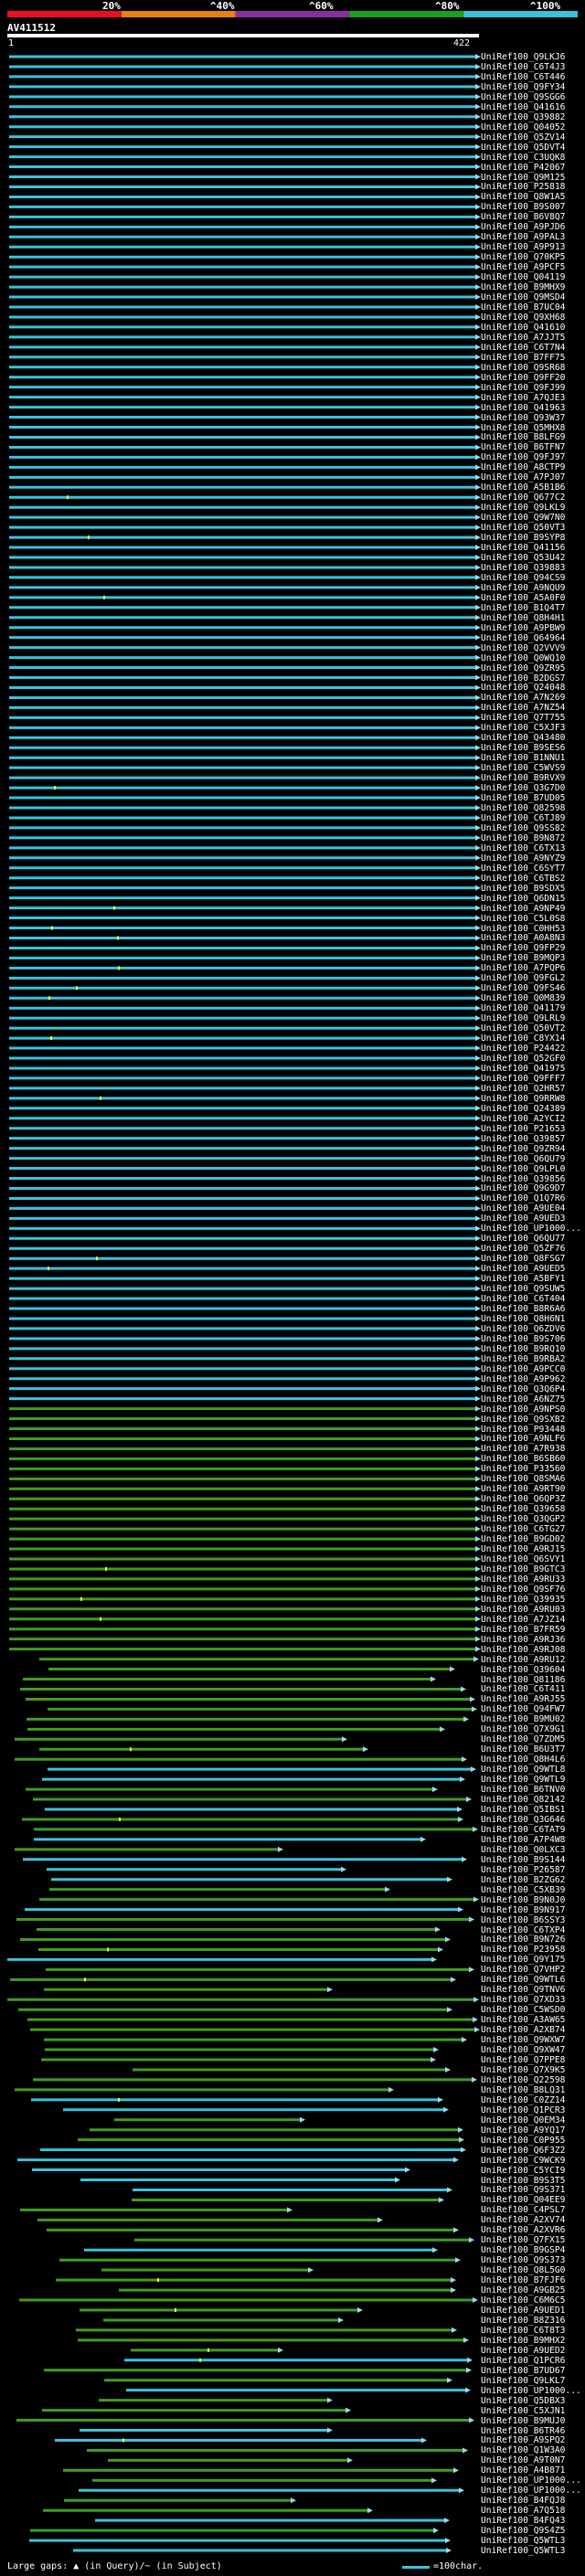  Describe the element at coordinates (523, 127) in the screenshot. I see `hit-label: UniRef100_Q04052` at that location.